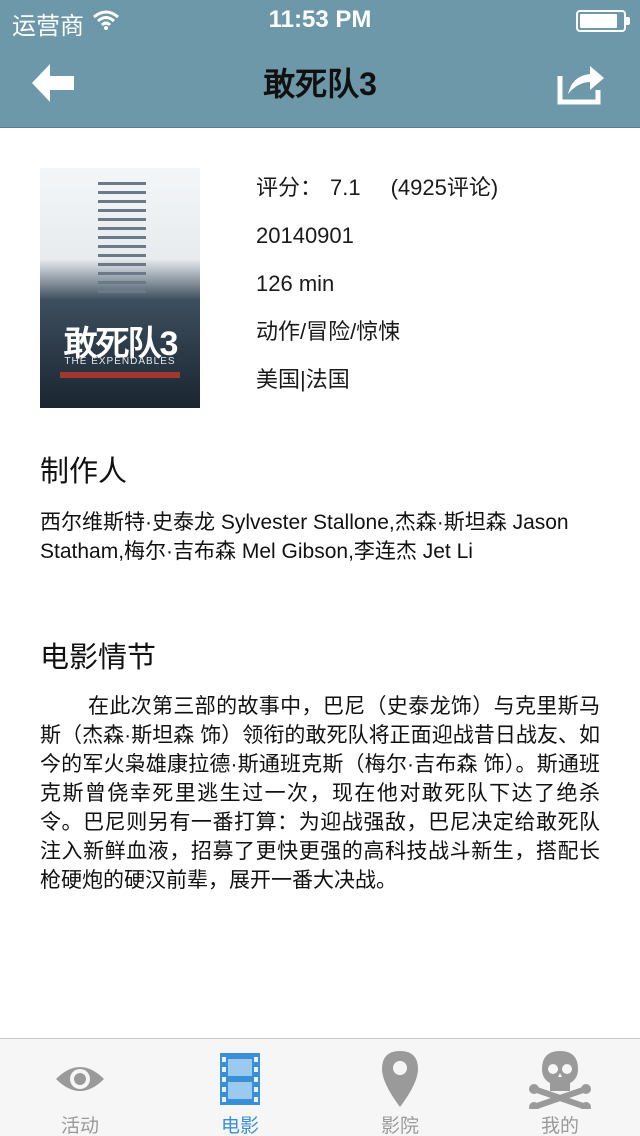  What do you see at coordinates (80, 1079) in the screenshot?
I see `eye-icon` at bounding box center [80, 1079].